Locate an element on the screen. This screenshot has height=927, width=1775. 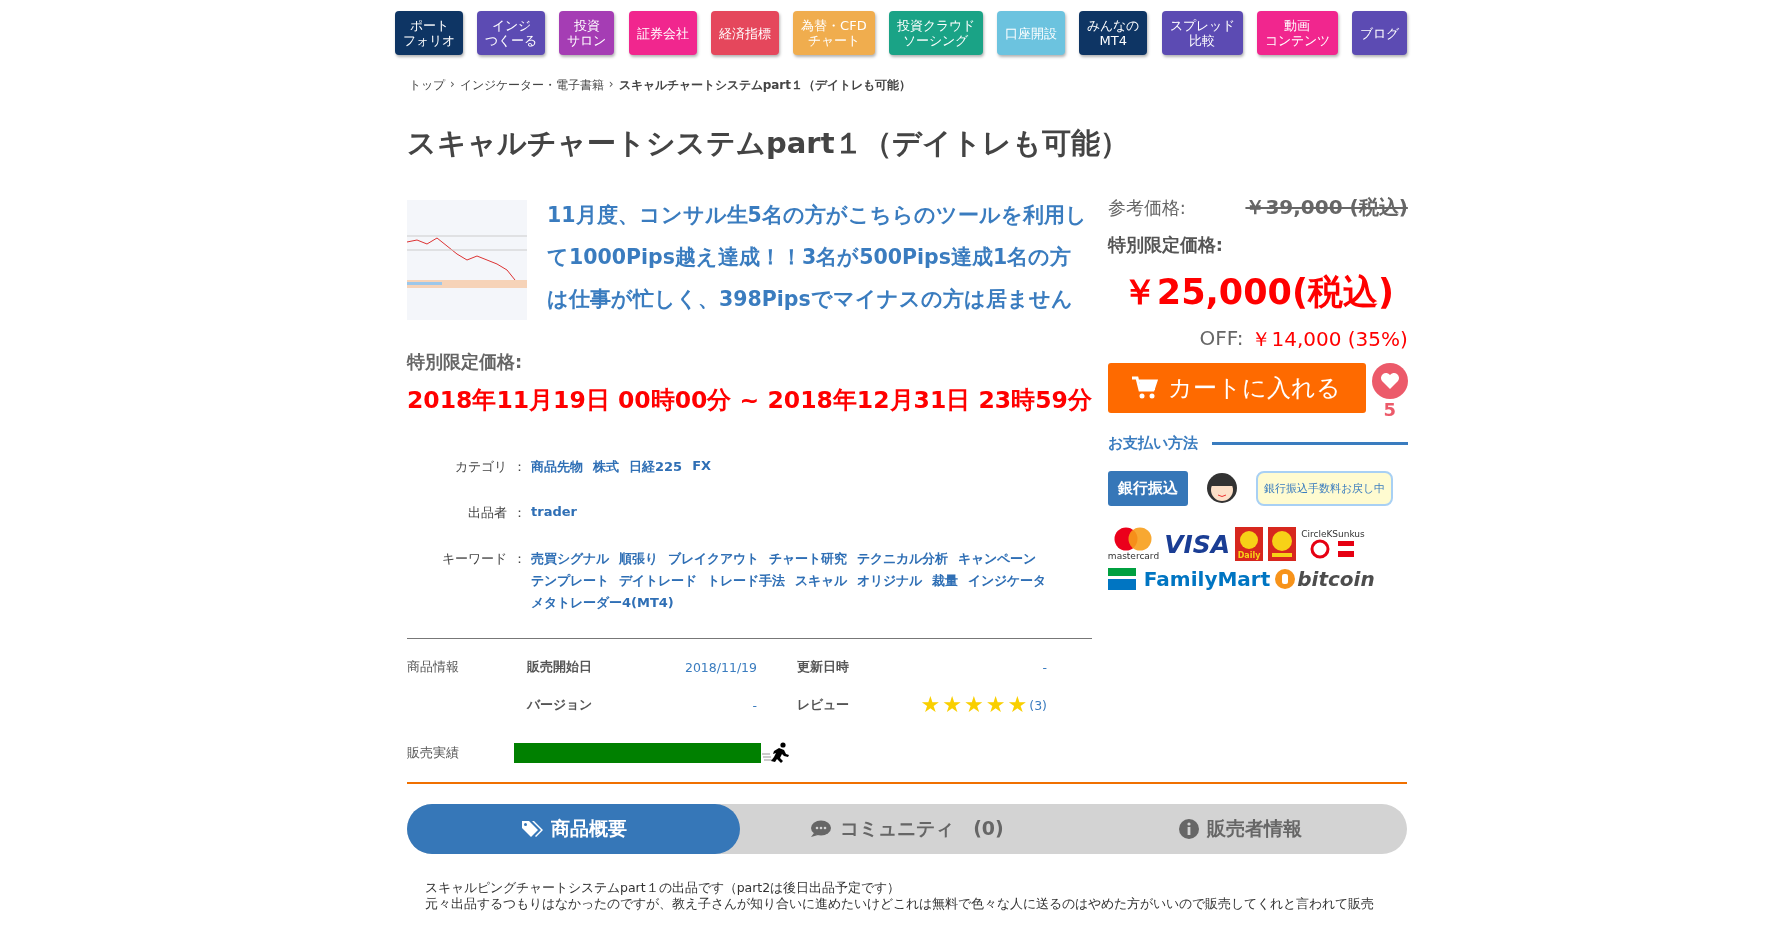
nav-button: スプレッド 比較 is located at coordinates (1202, 33).